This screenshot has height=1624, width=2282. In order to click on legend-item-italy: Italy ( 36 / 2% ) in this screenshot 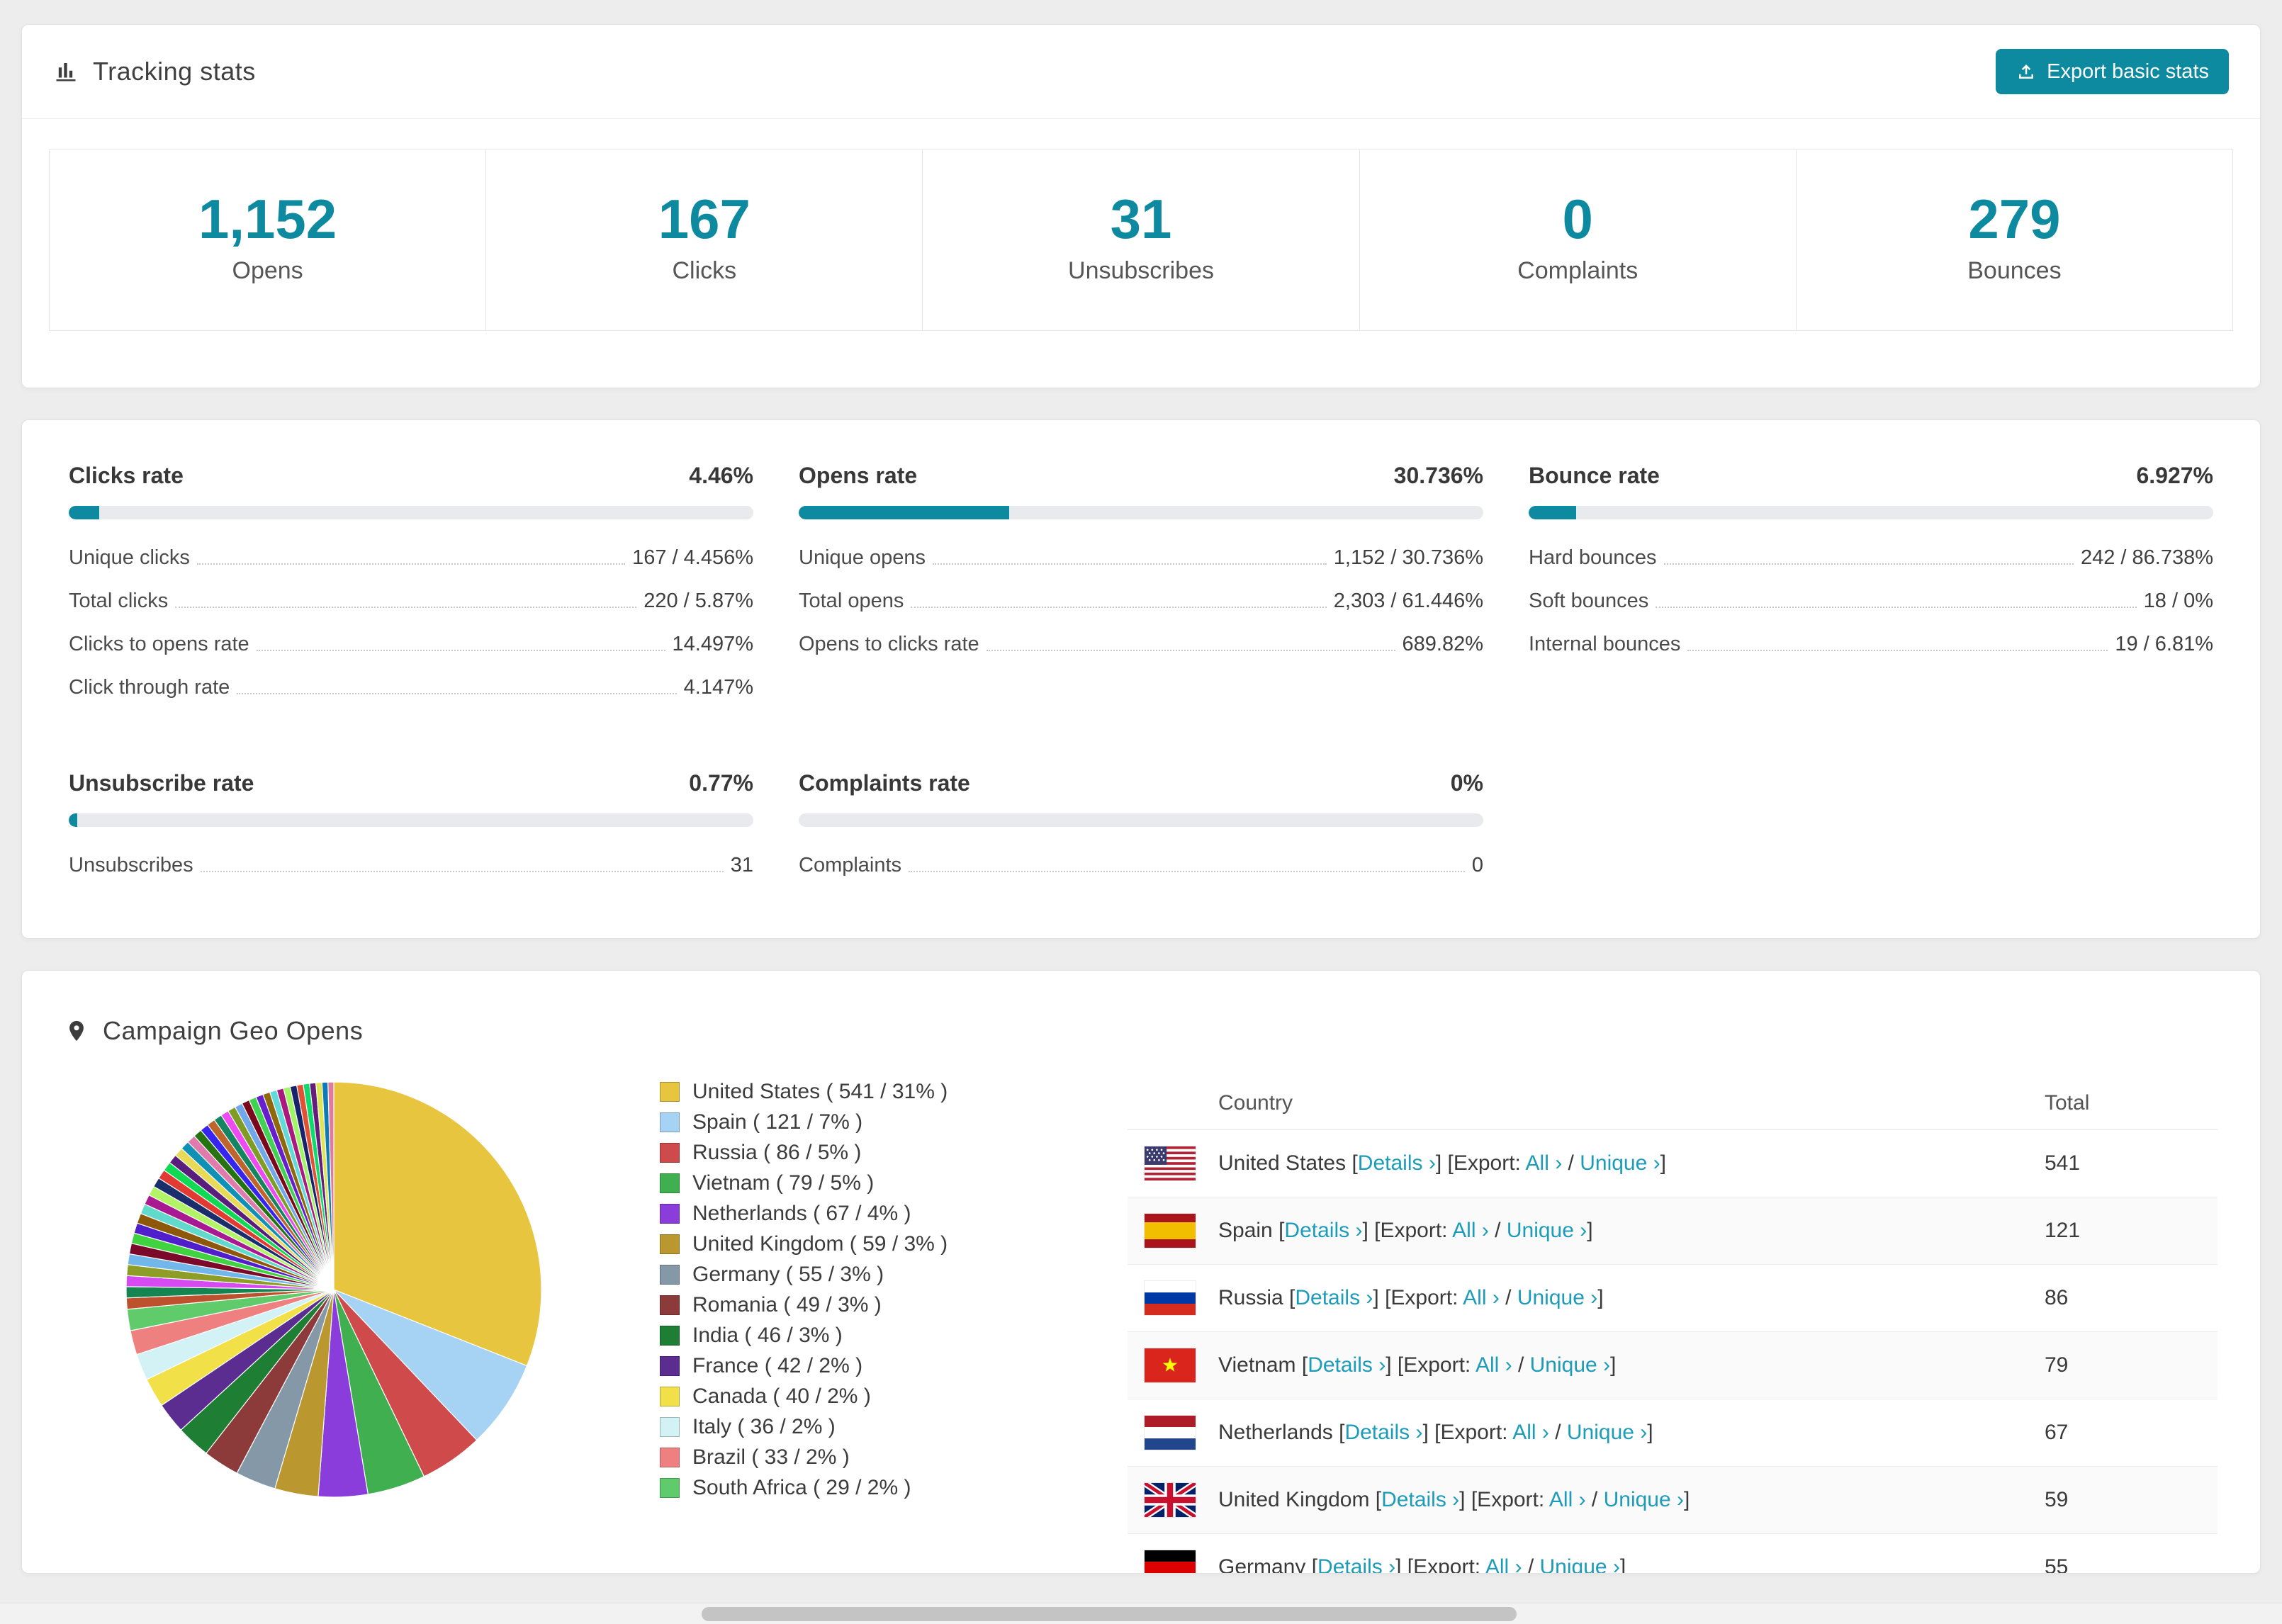, I will do `click(872, 1427)`.